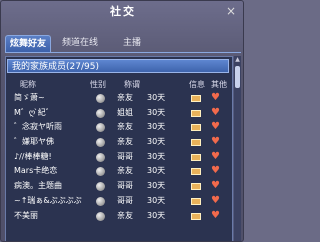 This screenshot has width=320, height=242. I want to click on tab-channel-online: 频道在线, so click(80, 43).